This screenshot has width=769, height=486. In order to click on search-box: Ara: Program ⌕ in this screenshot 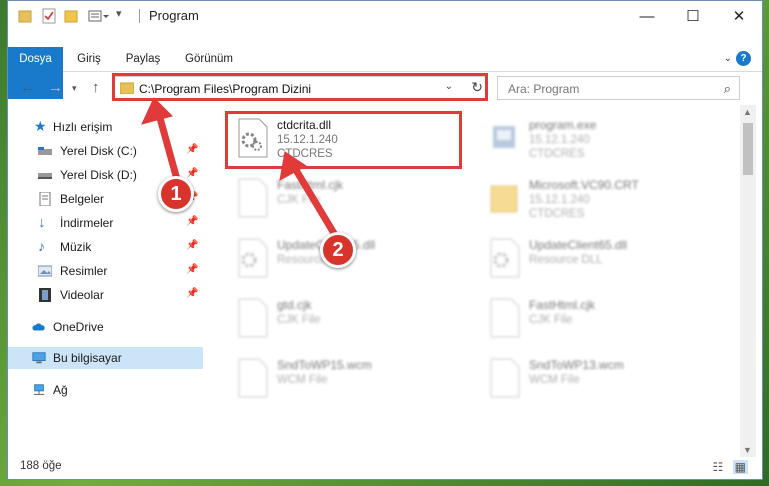, I will do `click(618, 88)`.